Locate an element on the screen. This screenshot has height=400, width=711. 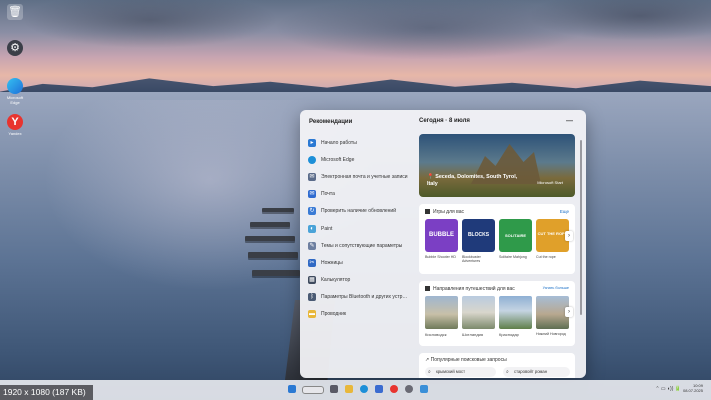
yandex-taskbar-icon is located at coordinates (394, 389).